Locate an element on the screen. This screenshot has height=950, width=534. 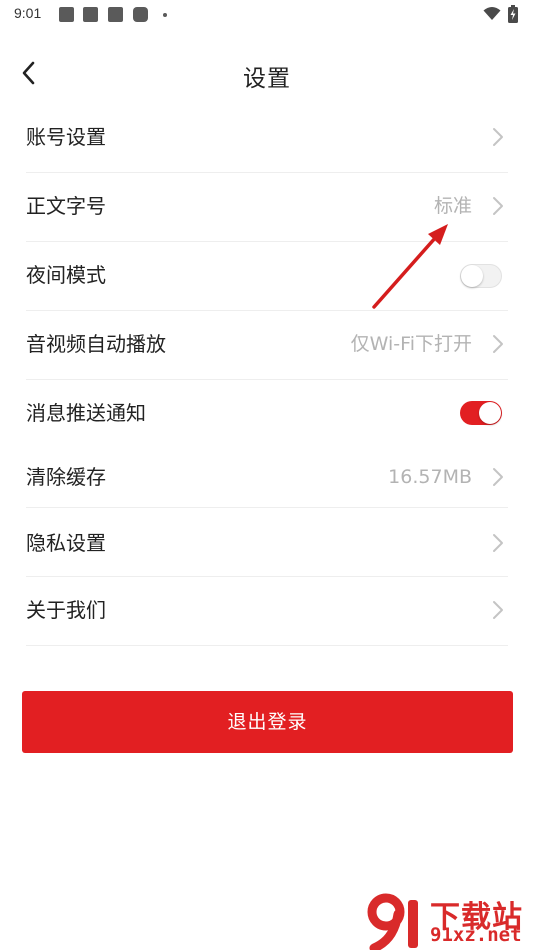
row-label: 夜间模式 is located at coordinates (66, 275).